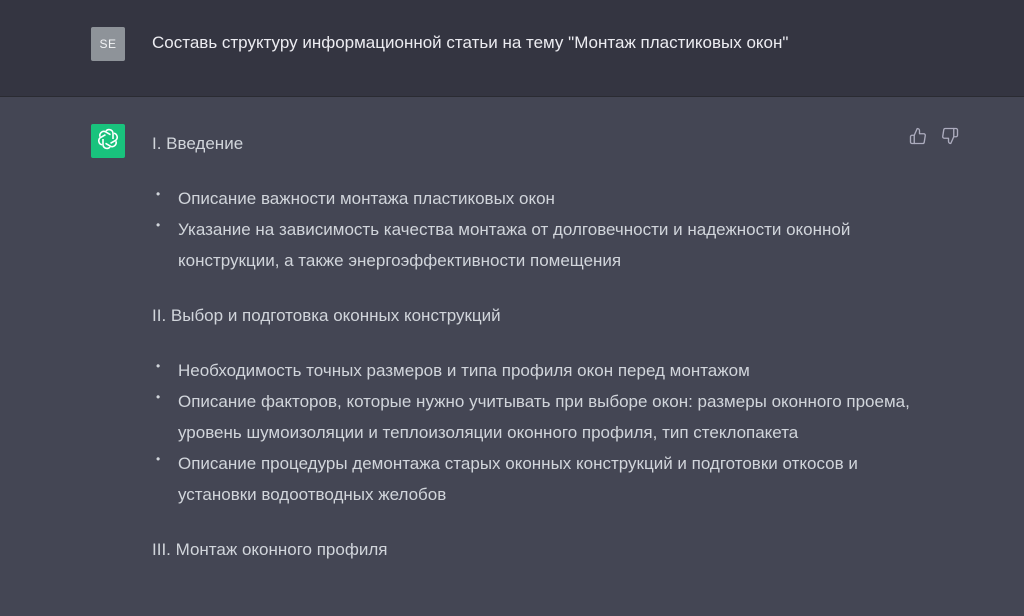 The height and width of the screenshot is (616, 1024). I want to click on section-heading: III. Монтаж оконного профиля, so click(270, 549).